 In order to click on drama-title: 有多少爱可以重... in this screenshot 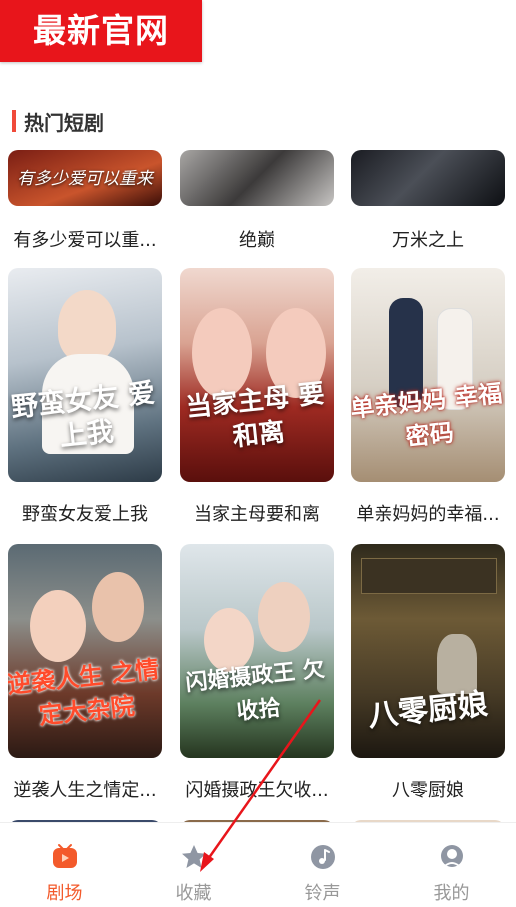, I will do `click(85, 239)`.